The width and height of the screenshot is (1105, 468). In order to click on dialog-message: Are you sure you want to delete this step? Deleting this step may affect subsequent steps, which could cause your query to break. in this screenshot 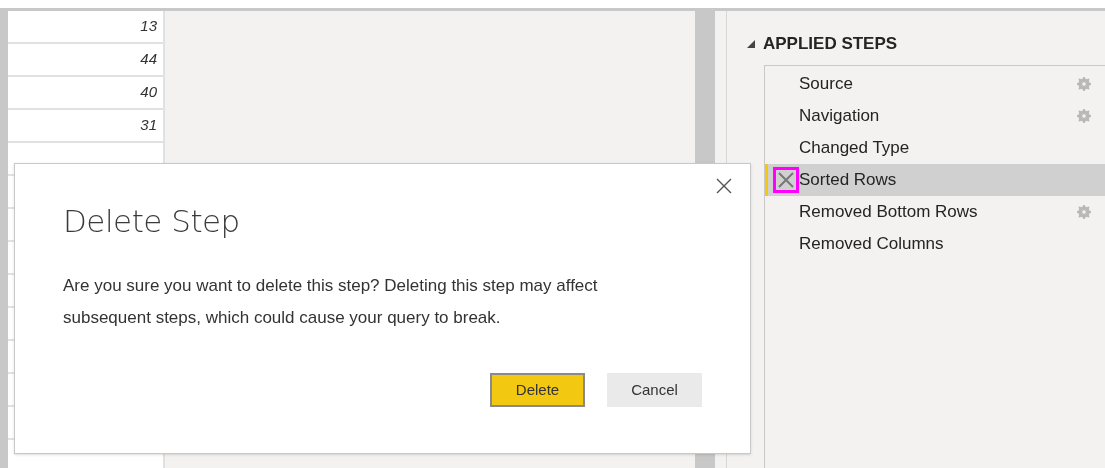, I will do `click(331, 302)`.